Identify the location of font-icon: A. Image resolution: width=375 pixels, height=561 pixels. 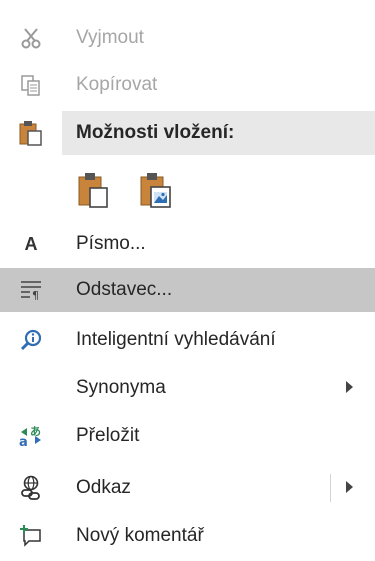
(31, 243).